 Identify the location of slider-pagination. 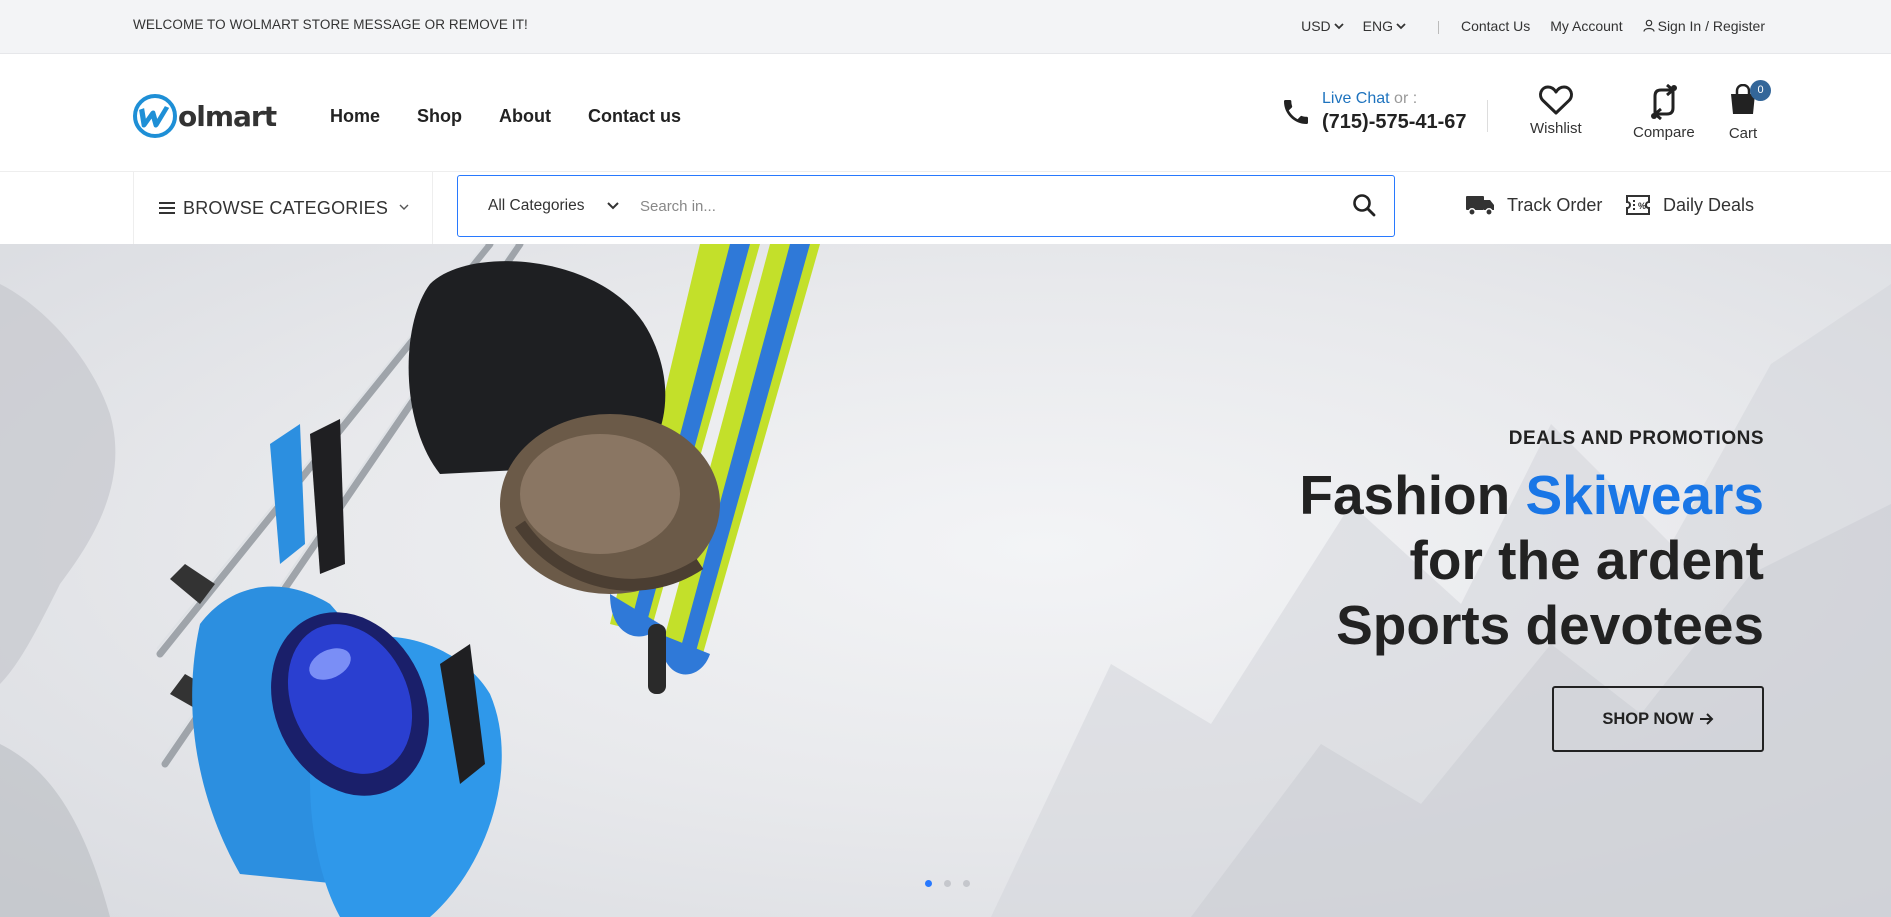
(947, 883).